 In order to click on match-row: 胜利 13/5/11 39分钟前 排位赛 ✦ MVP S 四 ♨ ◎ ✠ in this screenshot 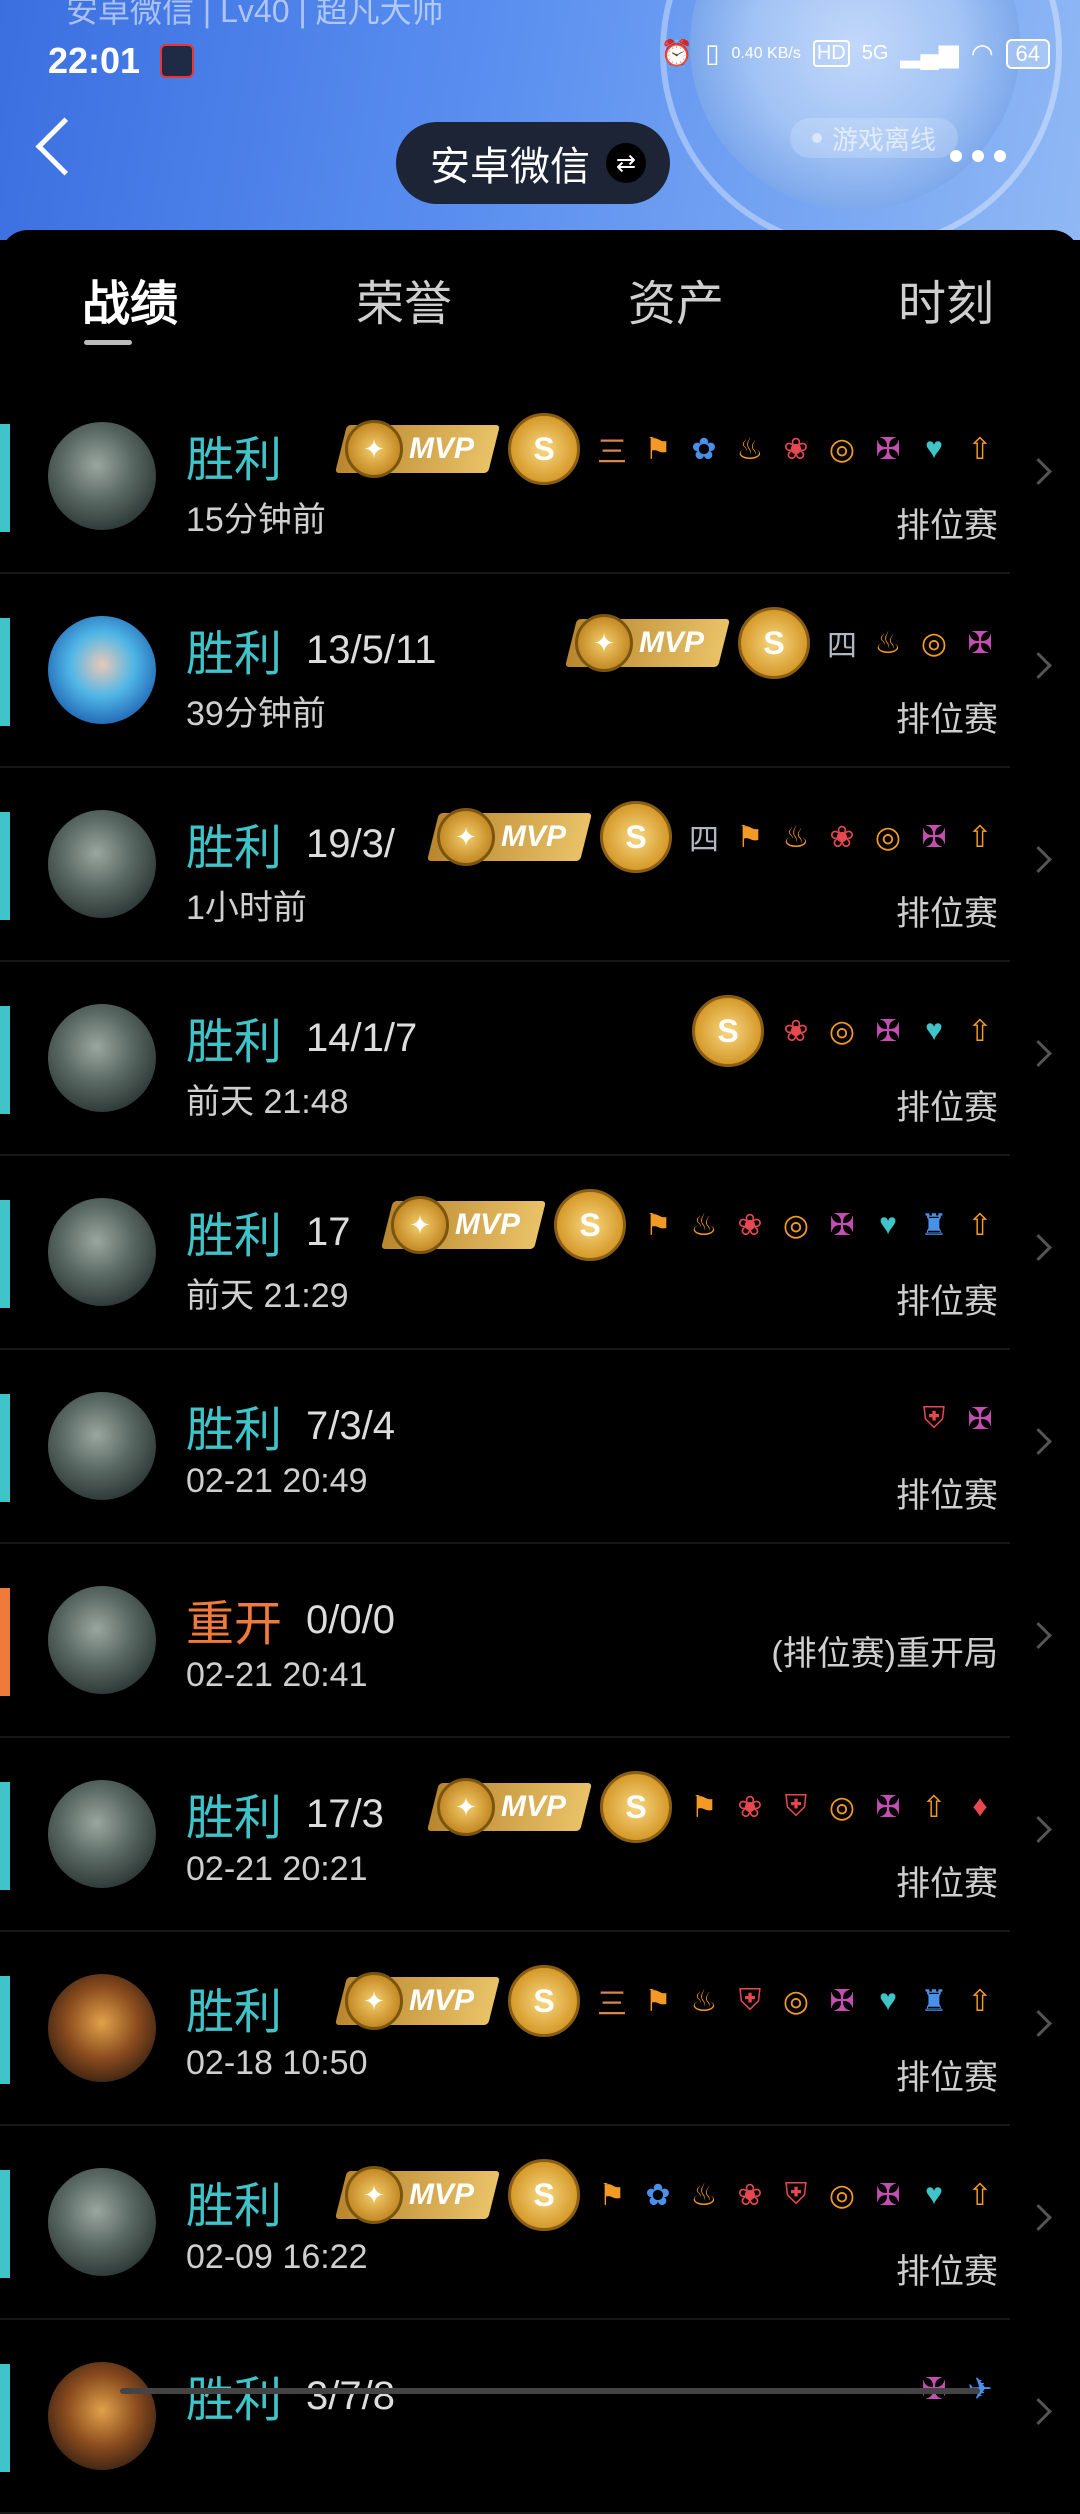, I will do `click(526, 671)`.